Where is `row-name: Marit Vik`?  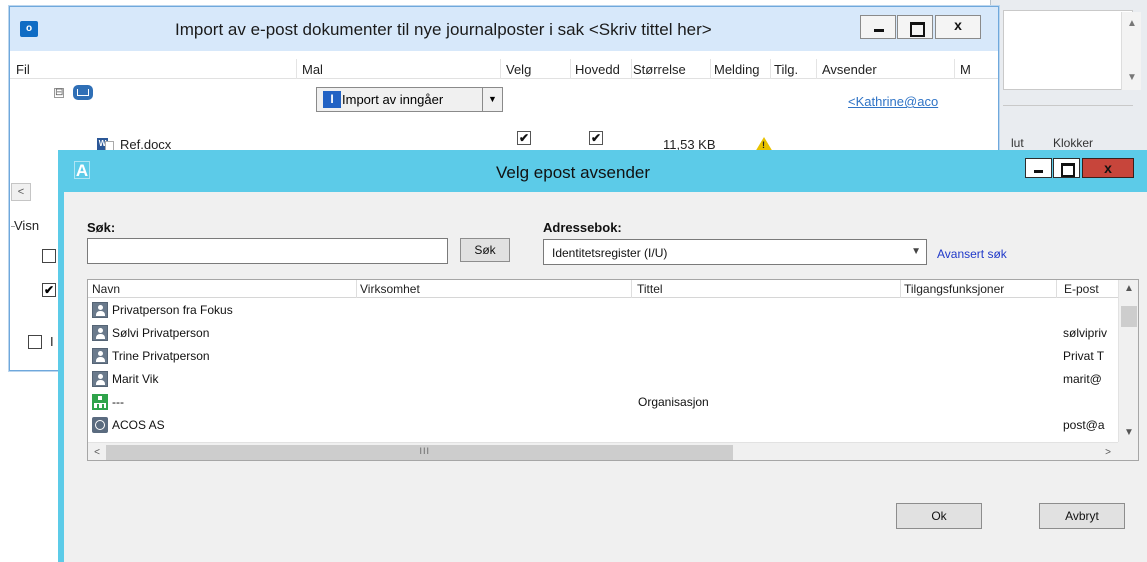 row-name: Marit Vik is located at coordinates (135, 379).